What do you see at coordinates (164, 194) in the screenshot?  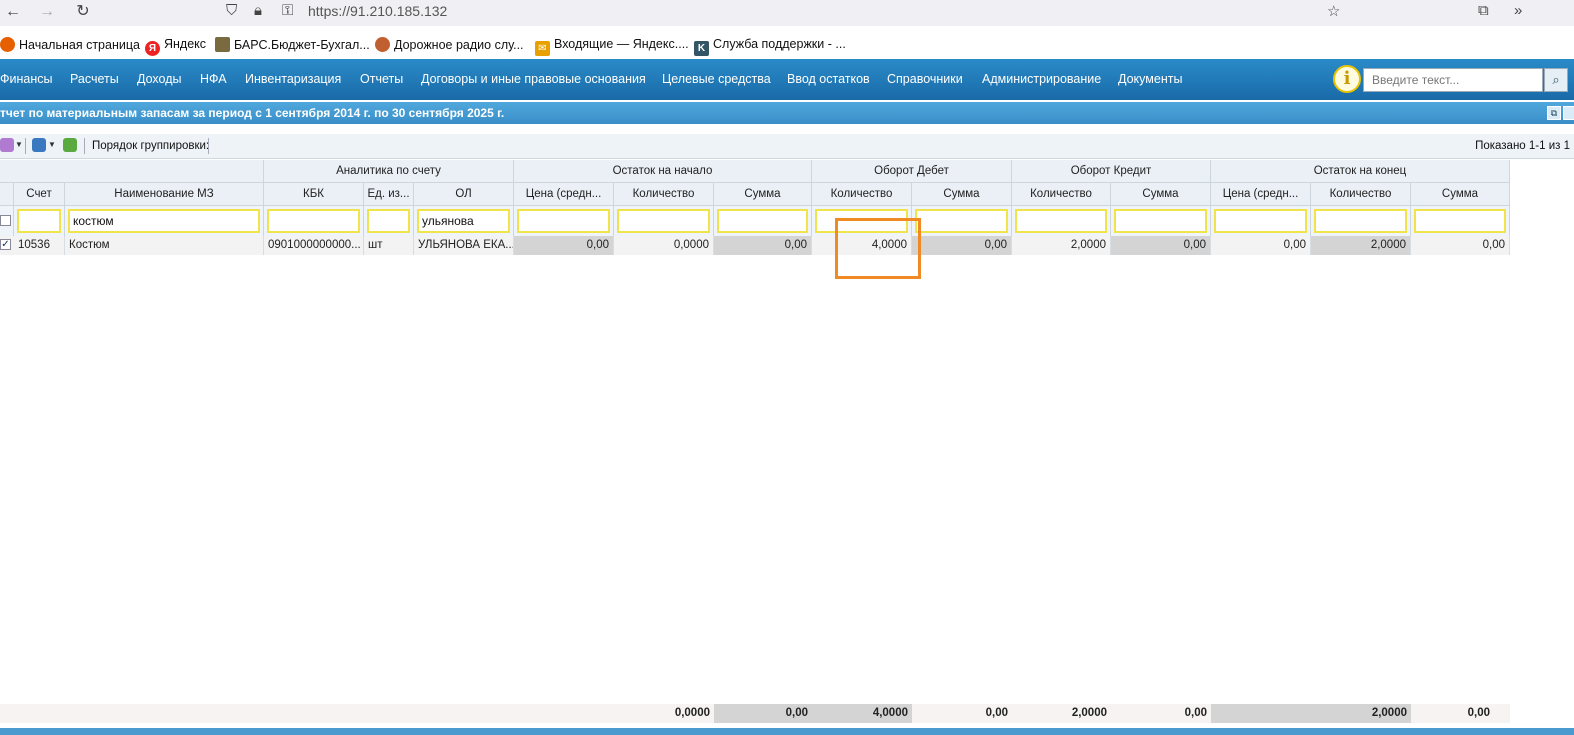 I see `column-header: Наименование МЗ` at bounding box center [164, 194].